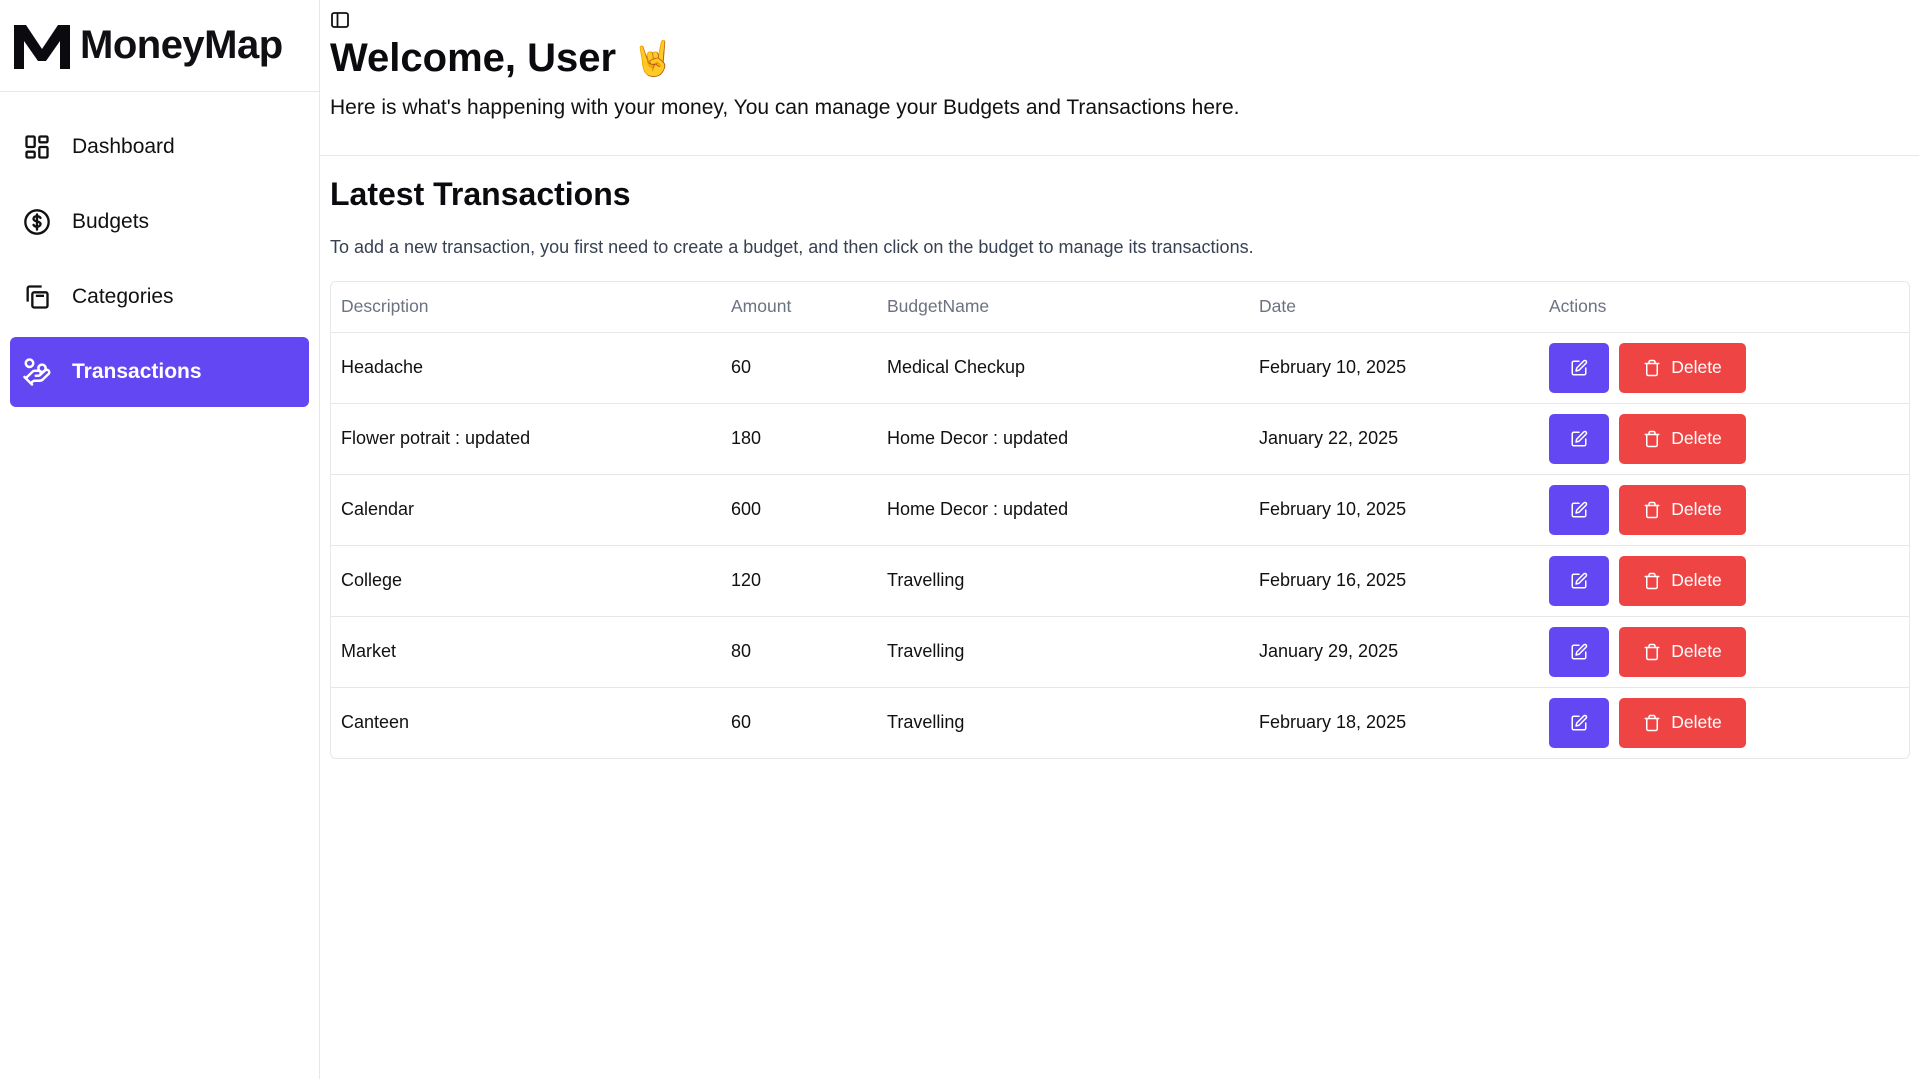  I want to click on cell-description: Flower potrait : updated, so click(526, 439).